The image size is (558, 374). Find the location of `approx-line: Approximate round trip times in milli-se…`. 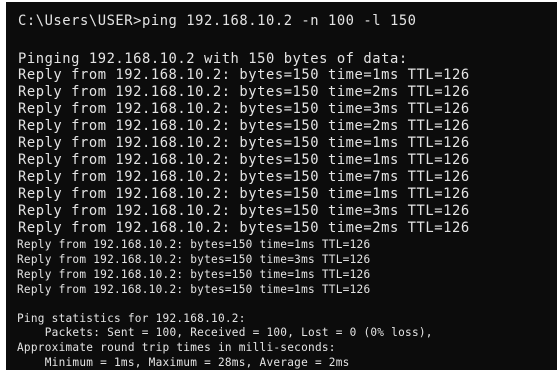

approx-line: Approximate round trip times in milli-se… is located at coordinates (176, 347).